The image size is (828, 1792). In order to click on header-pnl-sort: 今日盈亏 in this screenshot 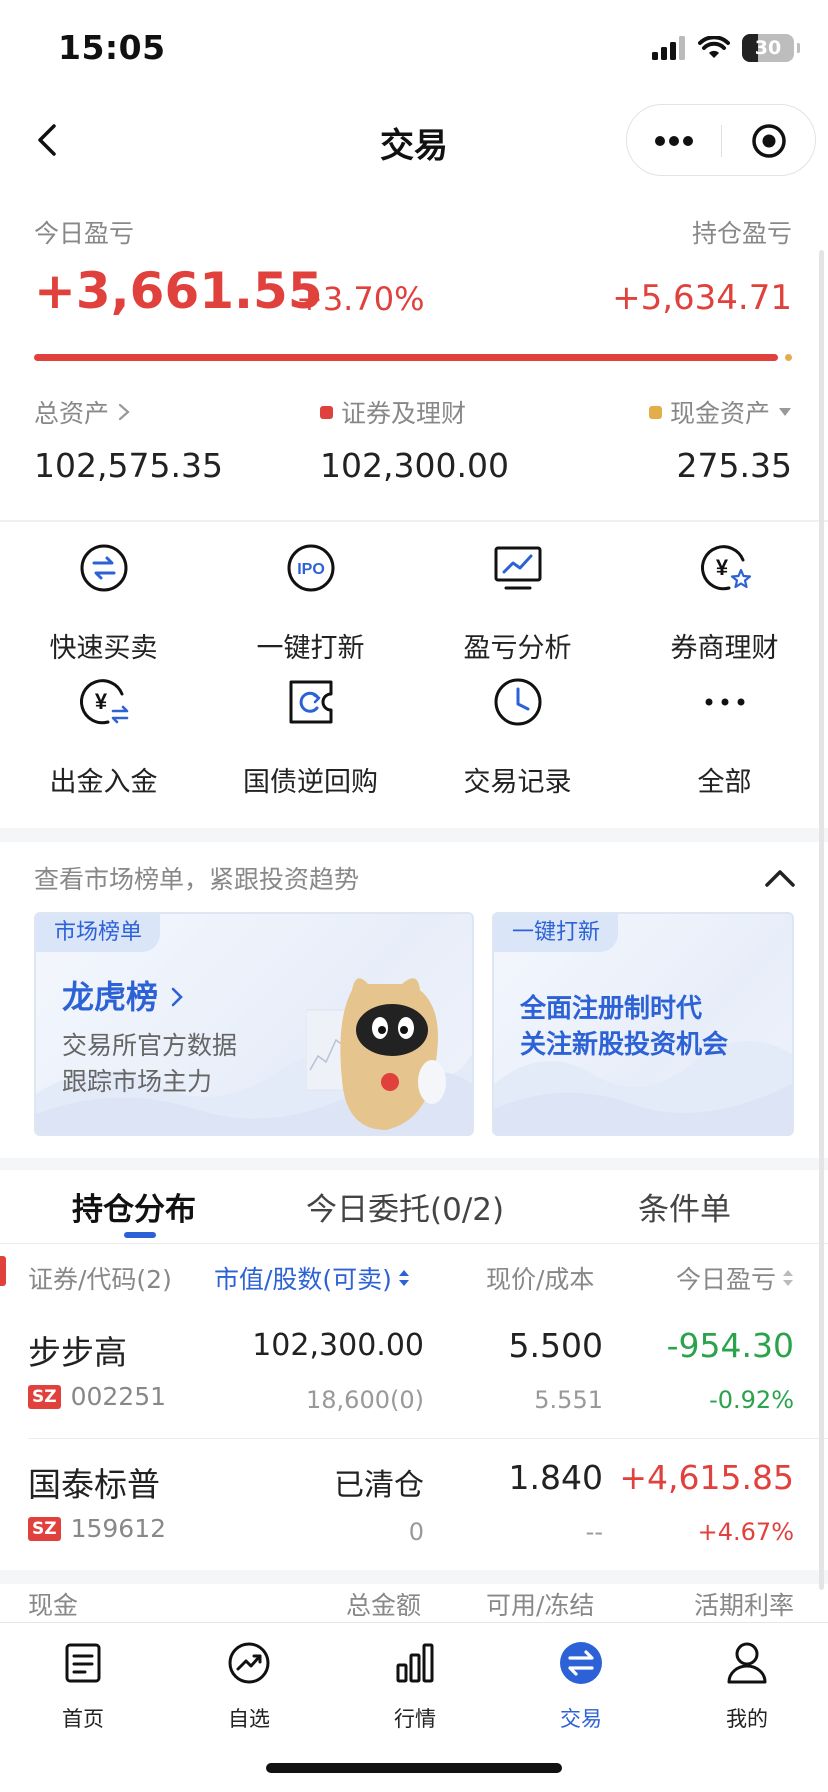, I will do `click(735, 1278)`.